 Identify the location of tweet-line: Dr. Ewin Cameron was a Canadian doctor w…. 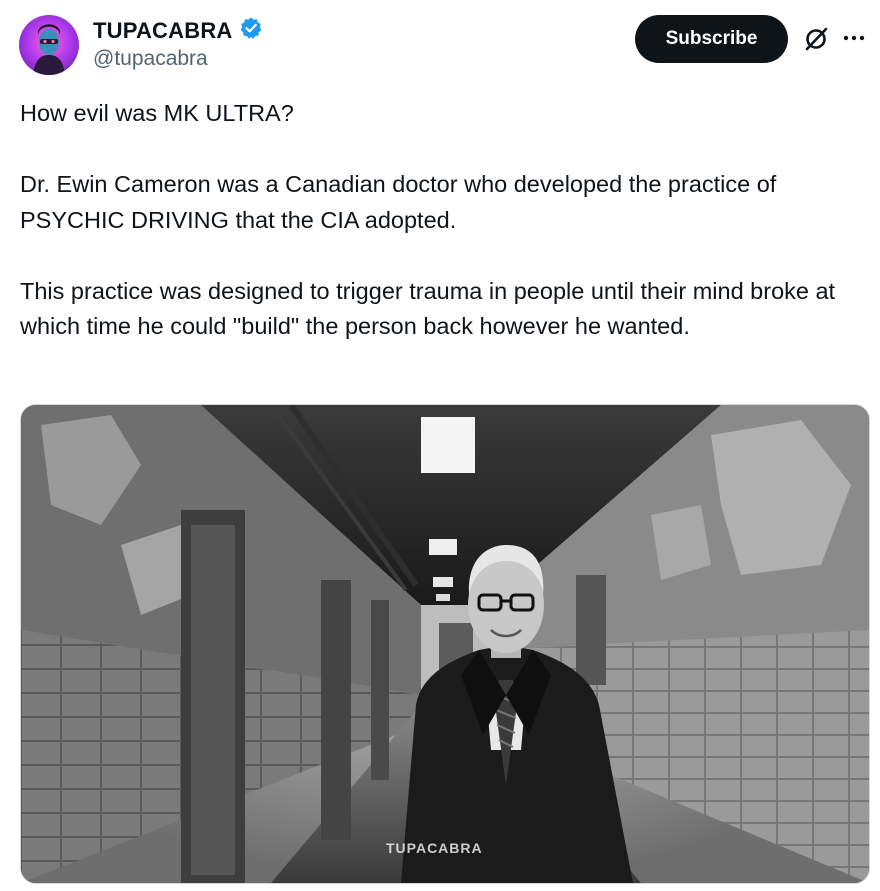
(398, 202).